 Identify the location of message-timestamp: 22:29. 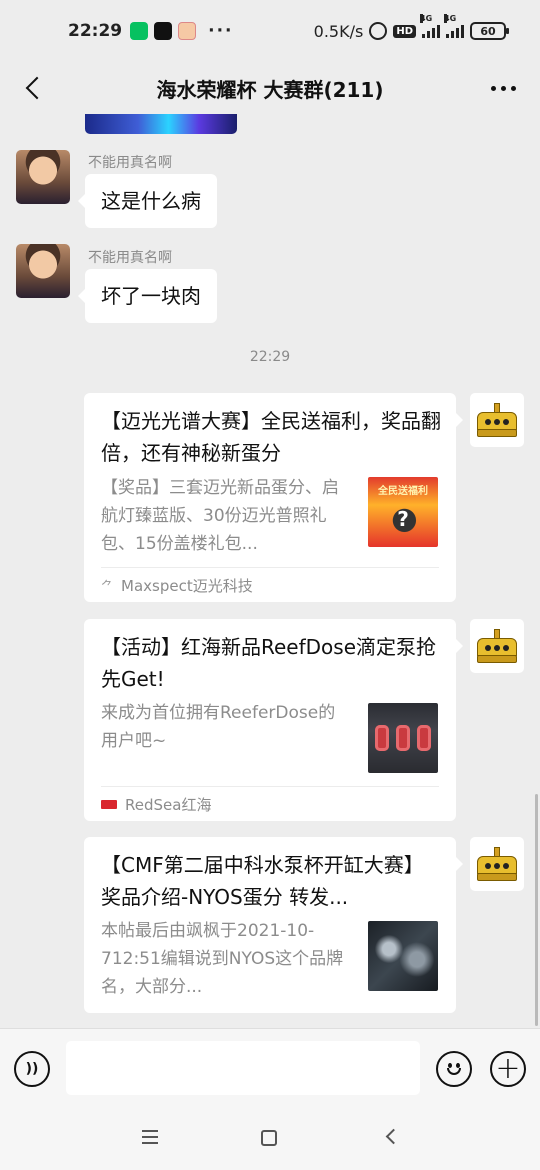
(270, 357).